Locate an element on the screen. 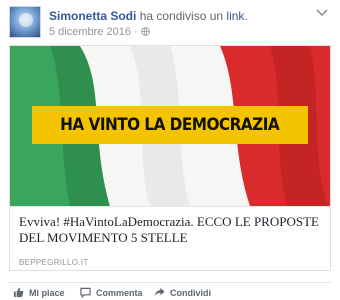 Image resolution: width=340 pixels, height=300 pixels. image-banner-text: HA VINTO LA DEMOCRAZIA is located at coordinates (170, 125).